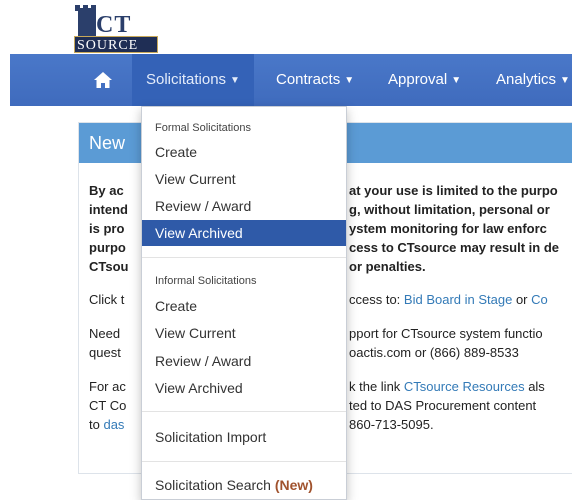 This screenshot has height=500, width=572. Describe the element at coordinates (107, 228) in the screenshot. I see `panel-line-left: is pro` at that location.